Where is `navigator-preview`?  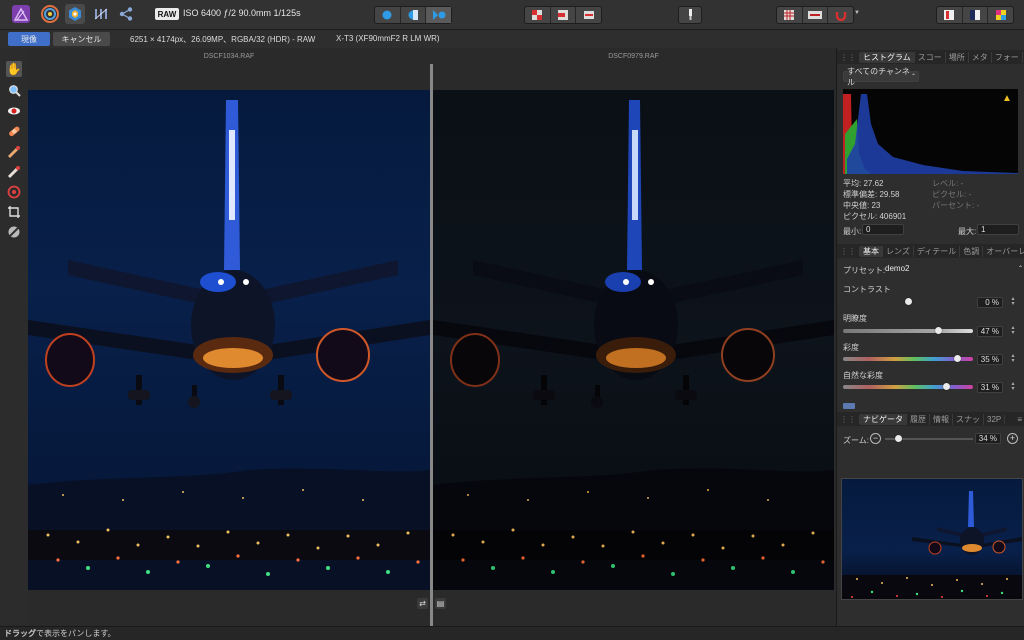
navigator-preview is located at coordinates (932, 539).